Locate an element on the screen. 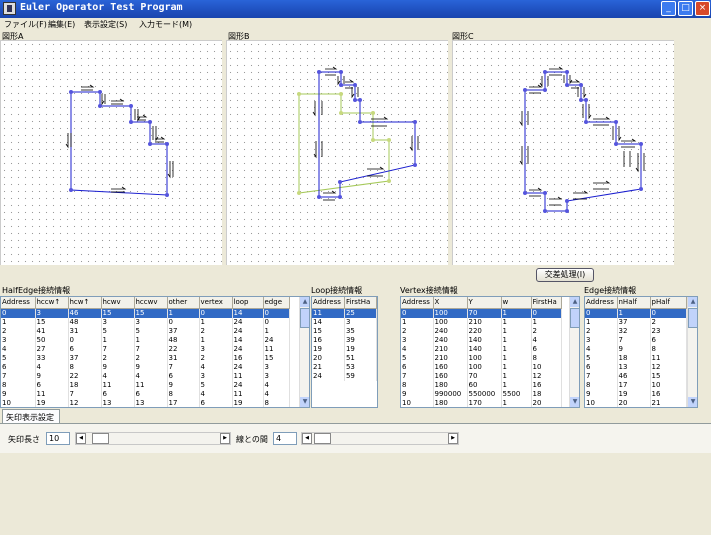  column-header: hcwv is located at coordinates (118, 303).